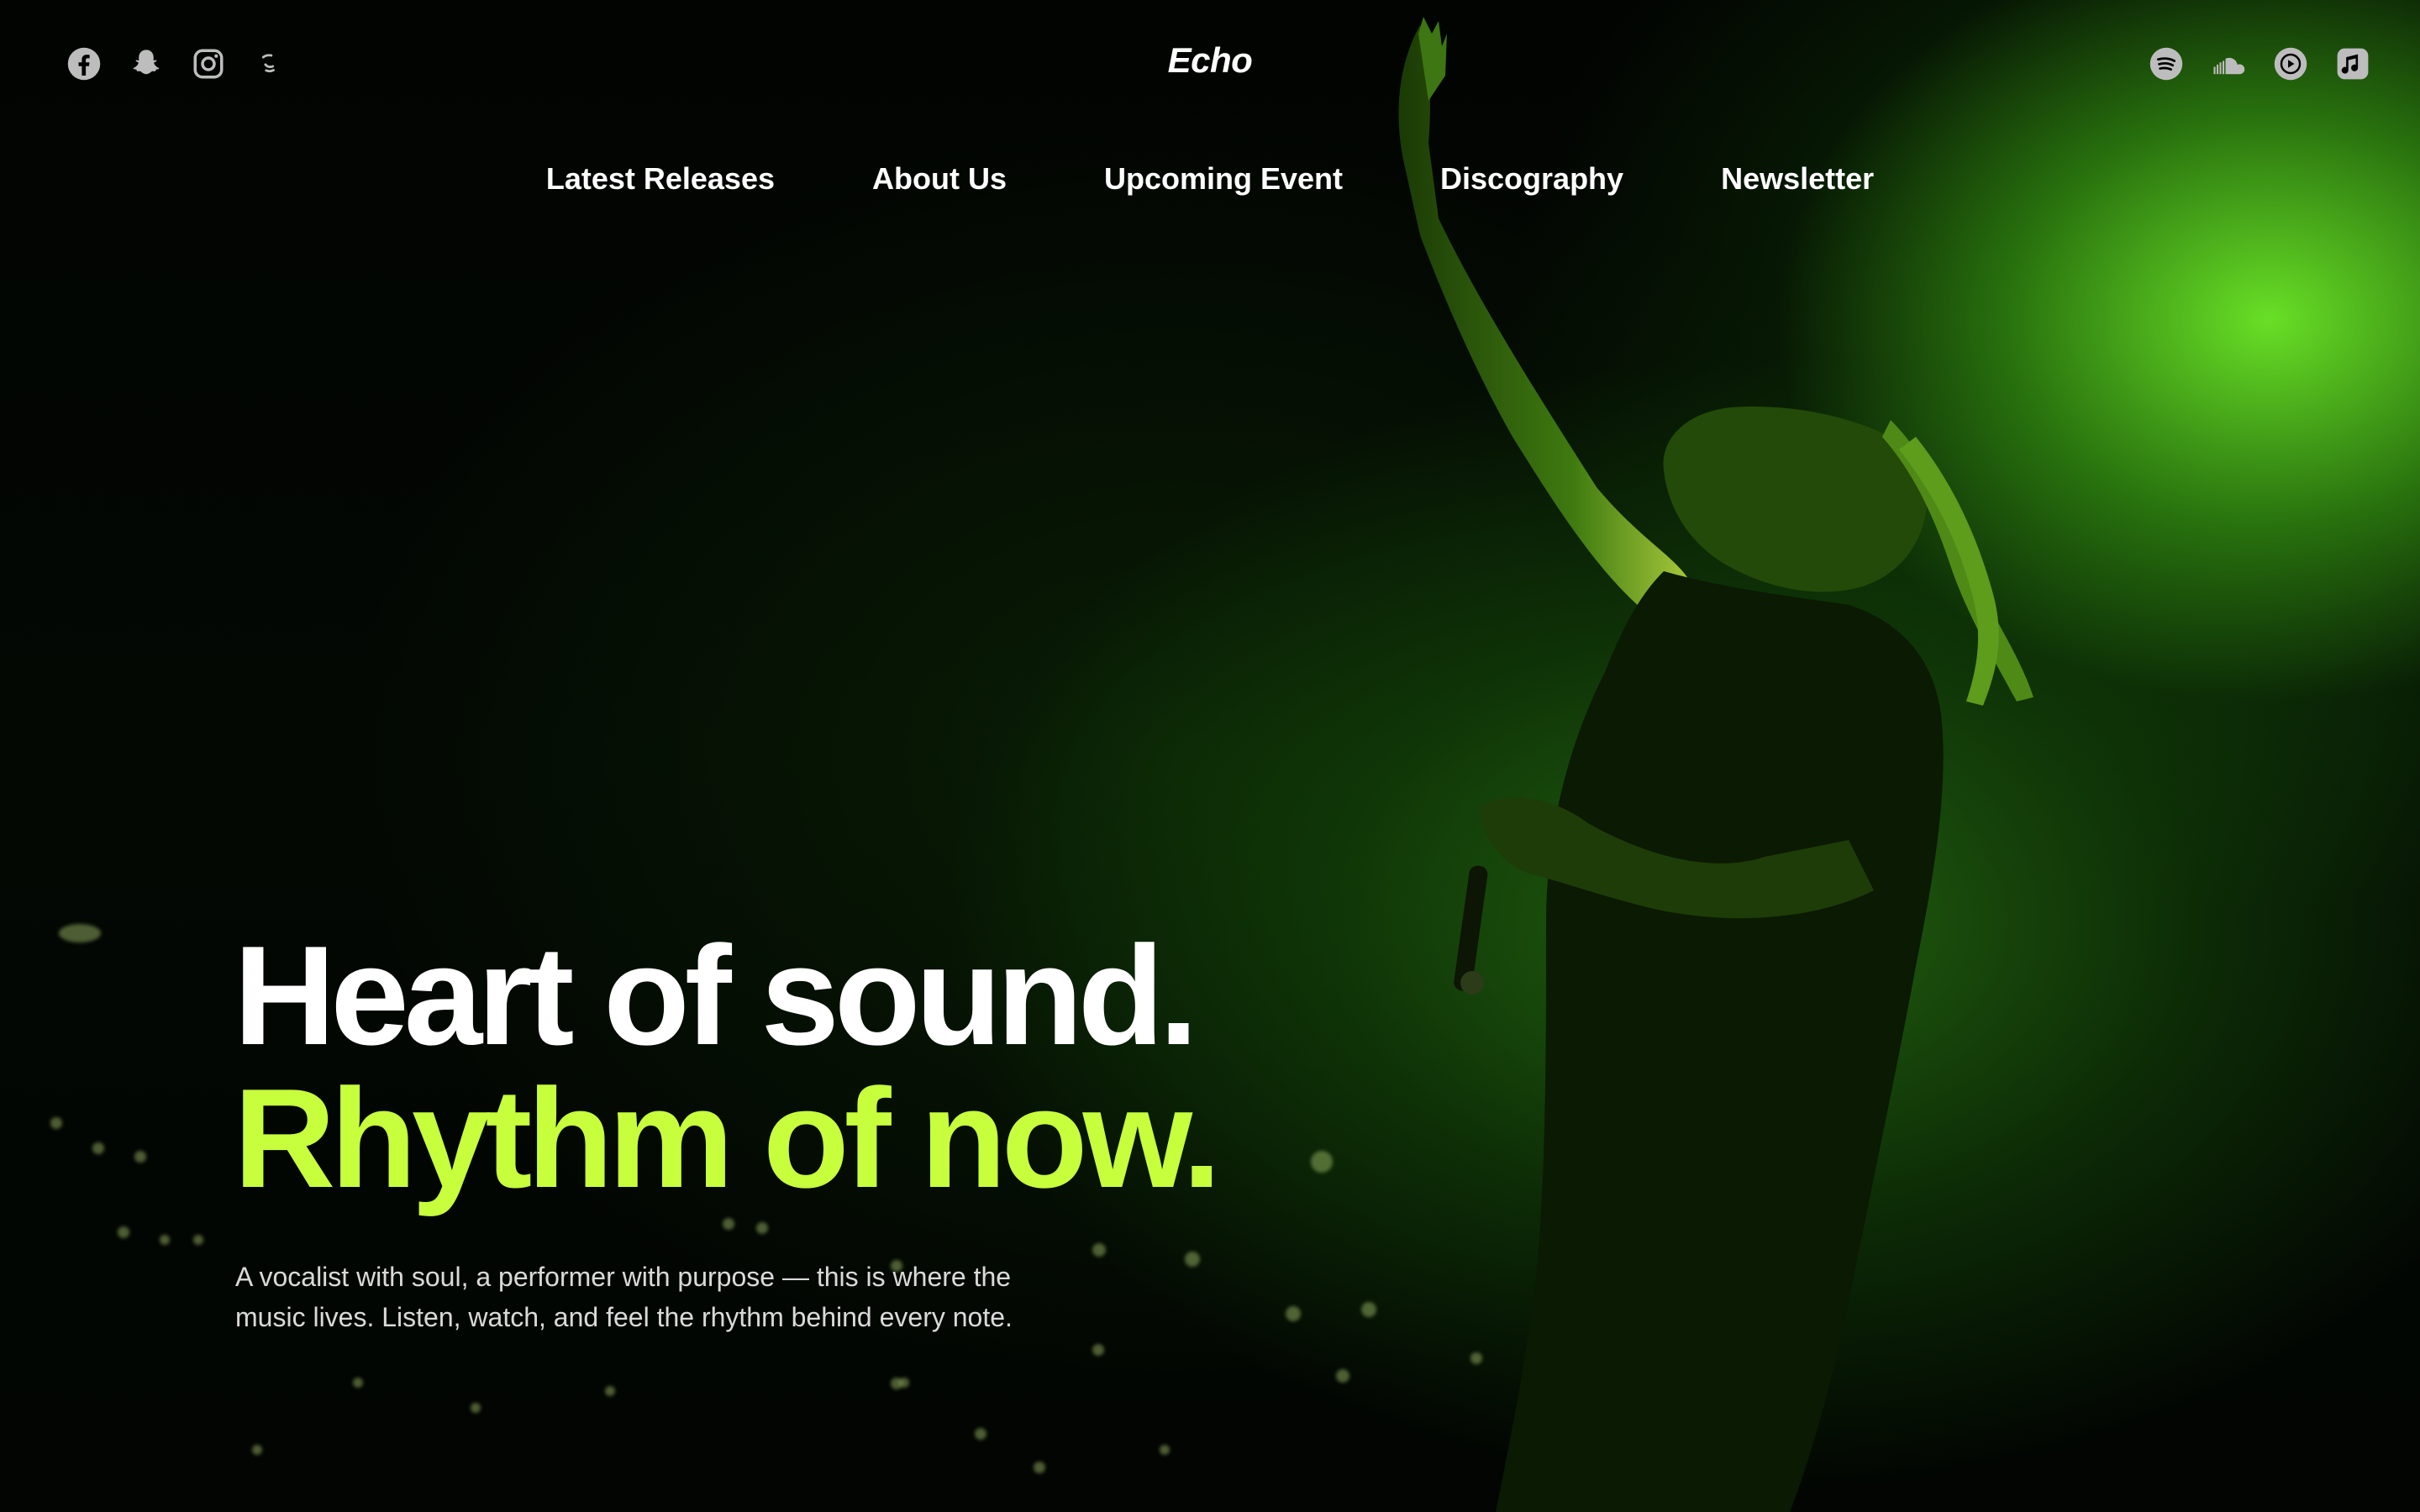 This screenshot has height=1512, width=2420. I want to click on nav-item-latest-releases: Latest Releases, so click(660, 179).